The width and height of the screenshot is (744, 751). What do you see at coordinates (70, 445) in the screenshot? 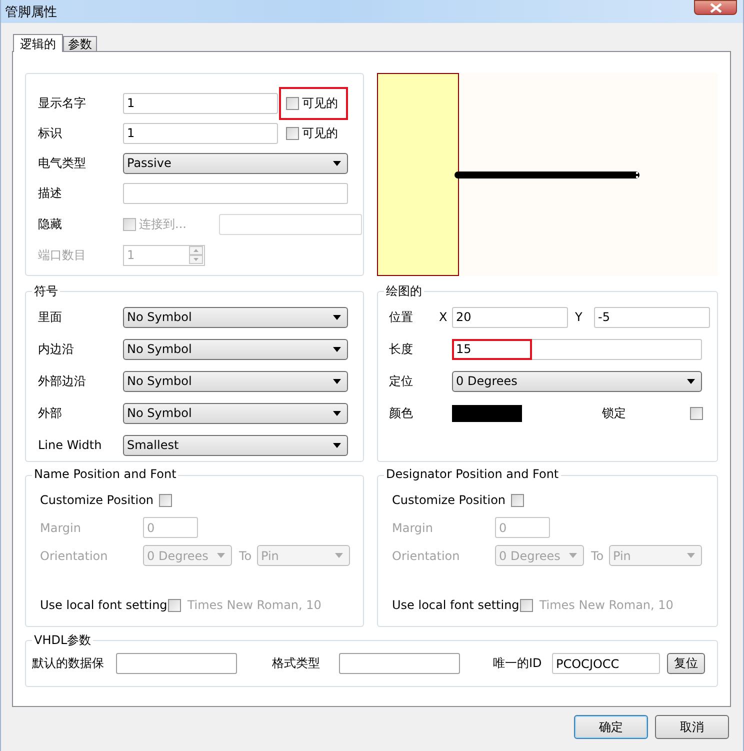
I see `field-label: Line Width` at bounding box center [70, 445].